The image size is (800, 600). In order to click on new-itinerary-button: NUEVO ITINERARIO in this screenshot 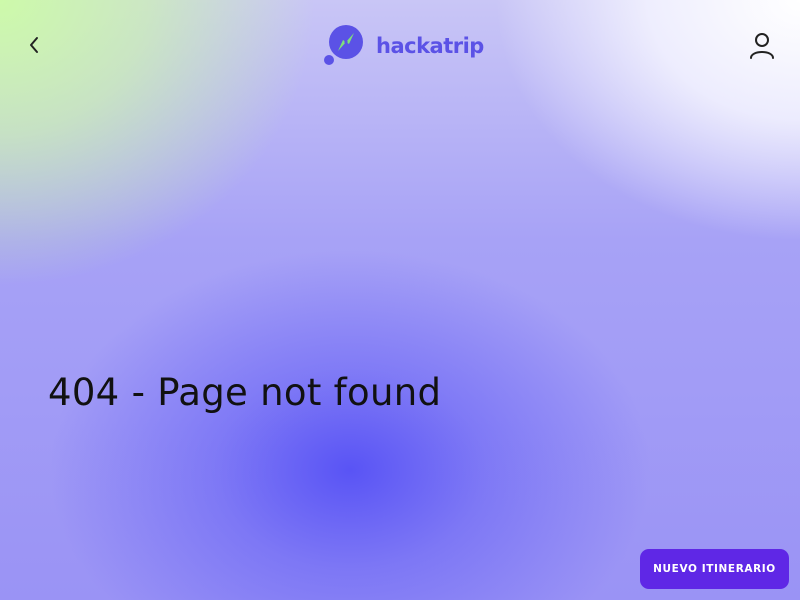, I will do `click(714, 569)`.